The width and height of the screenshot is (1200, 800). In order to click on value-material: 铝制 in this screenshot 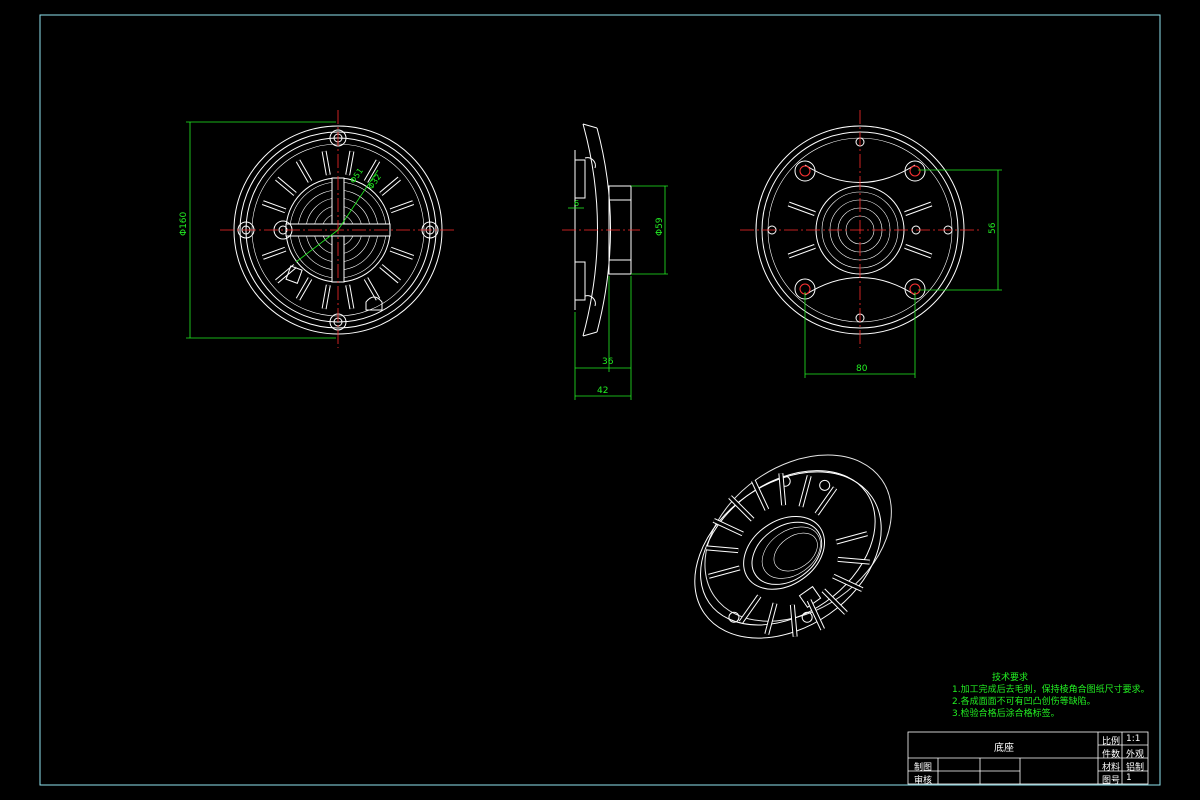, I will do `click(1135, 768)`.